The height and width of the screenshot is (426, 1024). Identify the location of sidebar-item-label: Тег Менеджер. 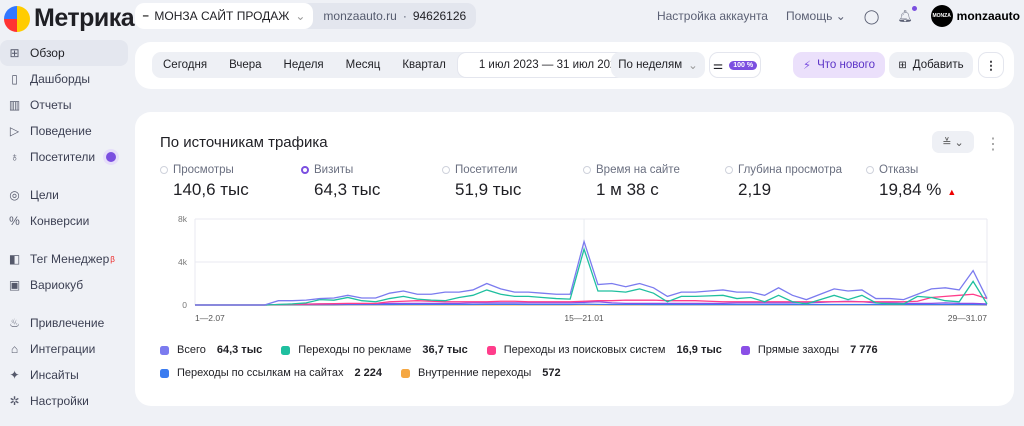
(70, 259).